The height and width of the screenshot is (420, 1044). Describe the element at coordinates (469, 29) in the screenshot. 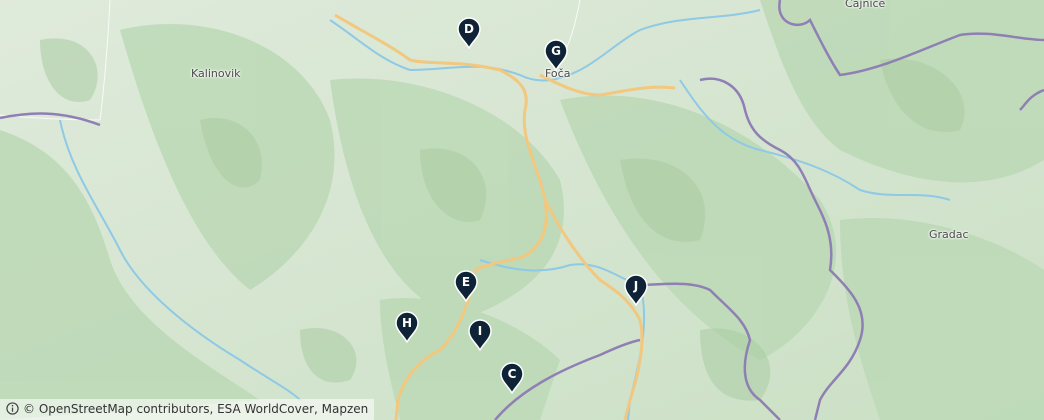

I see `marker-label: D` at that location.